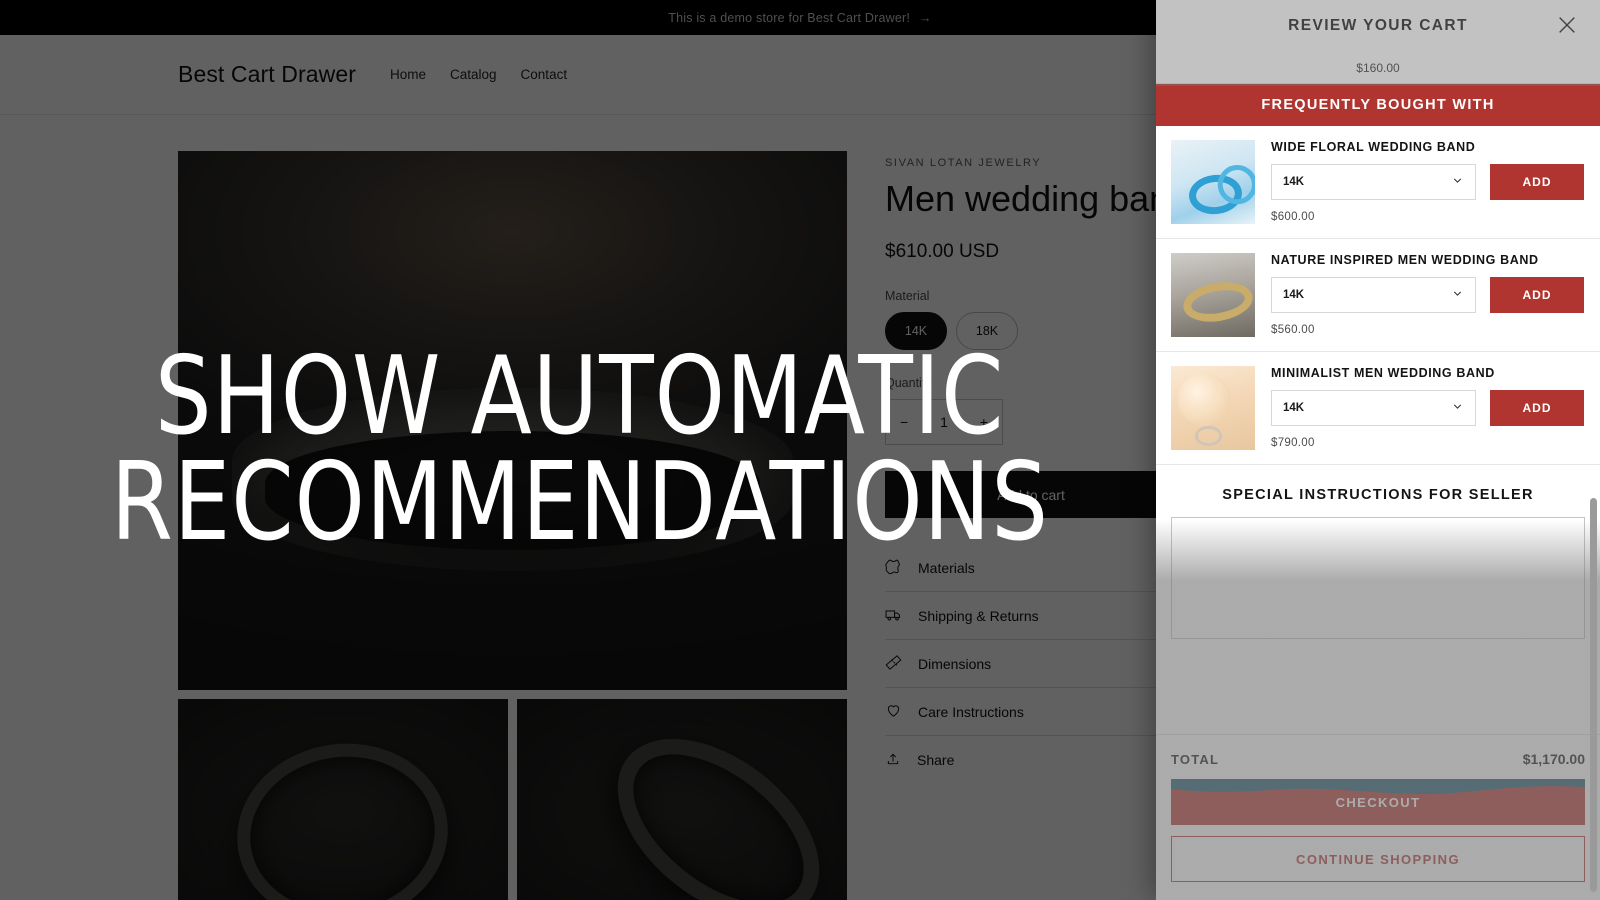 The height and width of the screenshot is (900, 1600). I want to click on checkout-button-label: Checkout, so click(1378, 802).